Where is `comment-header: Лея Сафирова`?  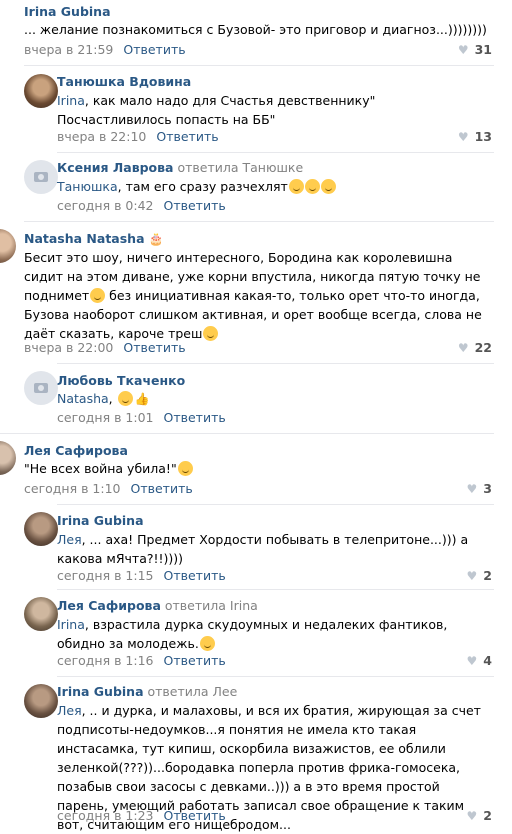
comment-header: Лея Сафирова is located at coordinates (76, 450).